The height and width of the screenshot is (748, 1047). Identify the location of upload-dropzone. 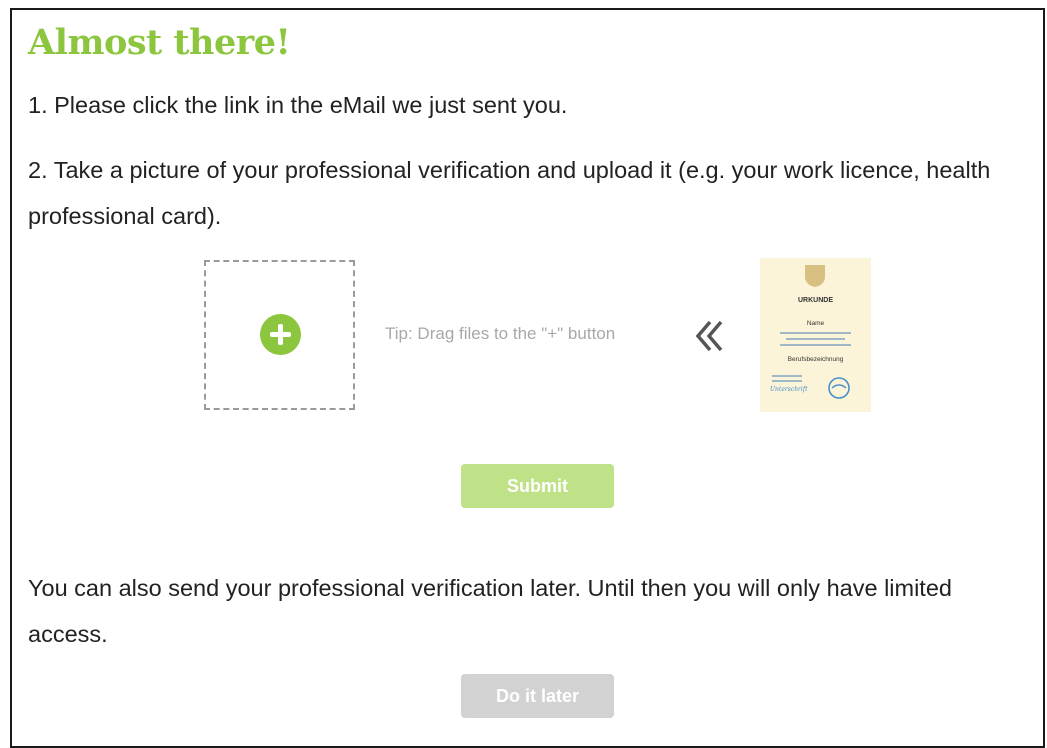
(279, 335).